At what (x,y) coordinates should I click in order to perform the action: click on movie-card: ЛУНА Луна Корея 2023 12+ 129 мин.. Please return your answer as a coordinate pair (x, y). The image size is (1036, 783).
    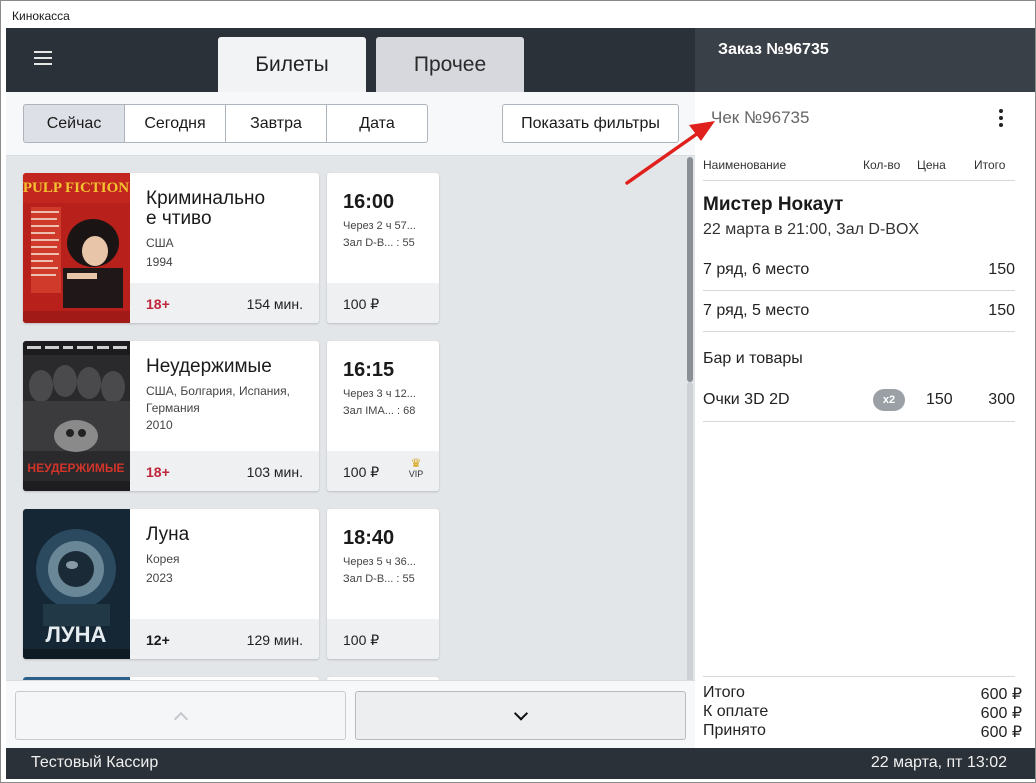
    Looking at the image, I should click on (171, 584).